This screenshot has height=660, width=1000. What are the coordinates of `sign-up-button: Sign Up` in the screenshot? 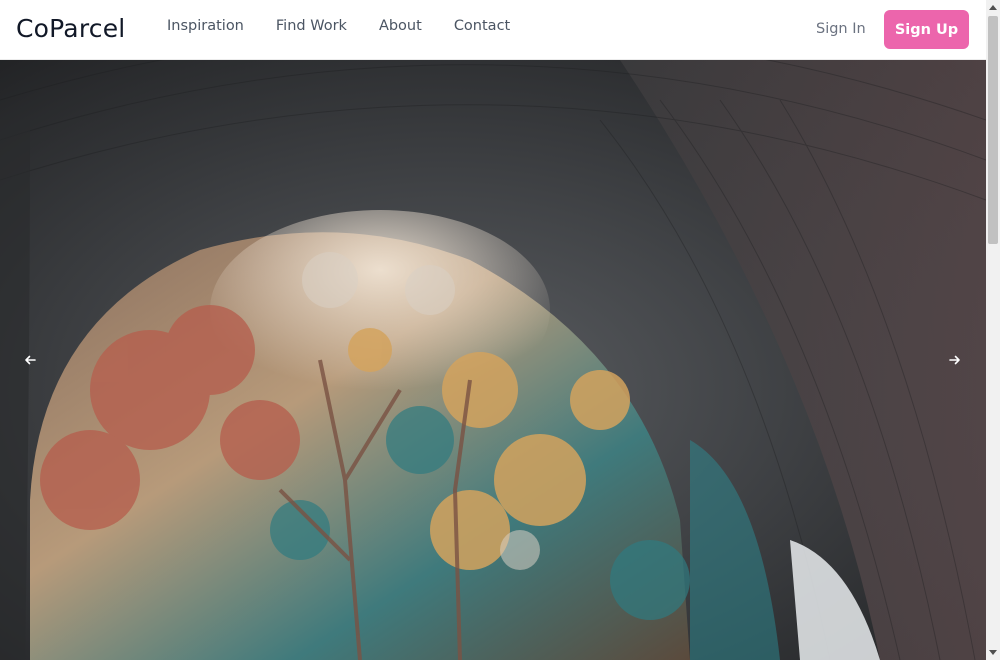 It's located at (926, 29).